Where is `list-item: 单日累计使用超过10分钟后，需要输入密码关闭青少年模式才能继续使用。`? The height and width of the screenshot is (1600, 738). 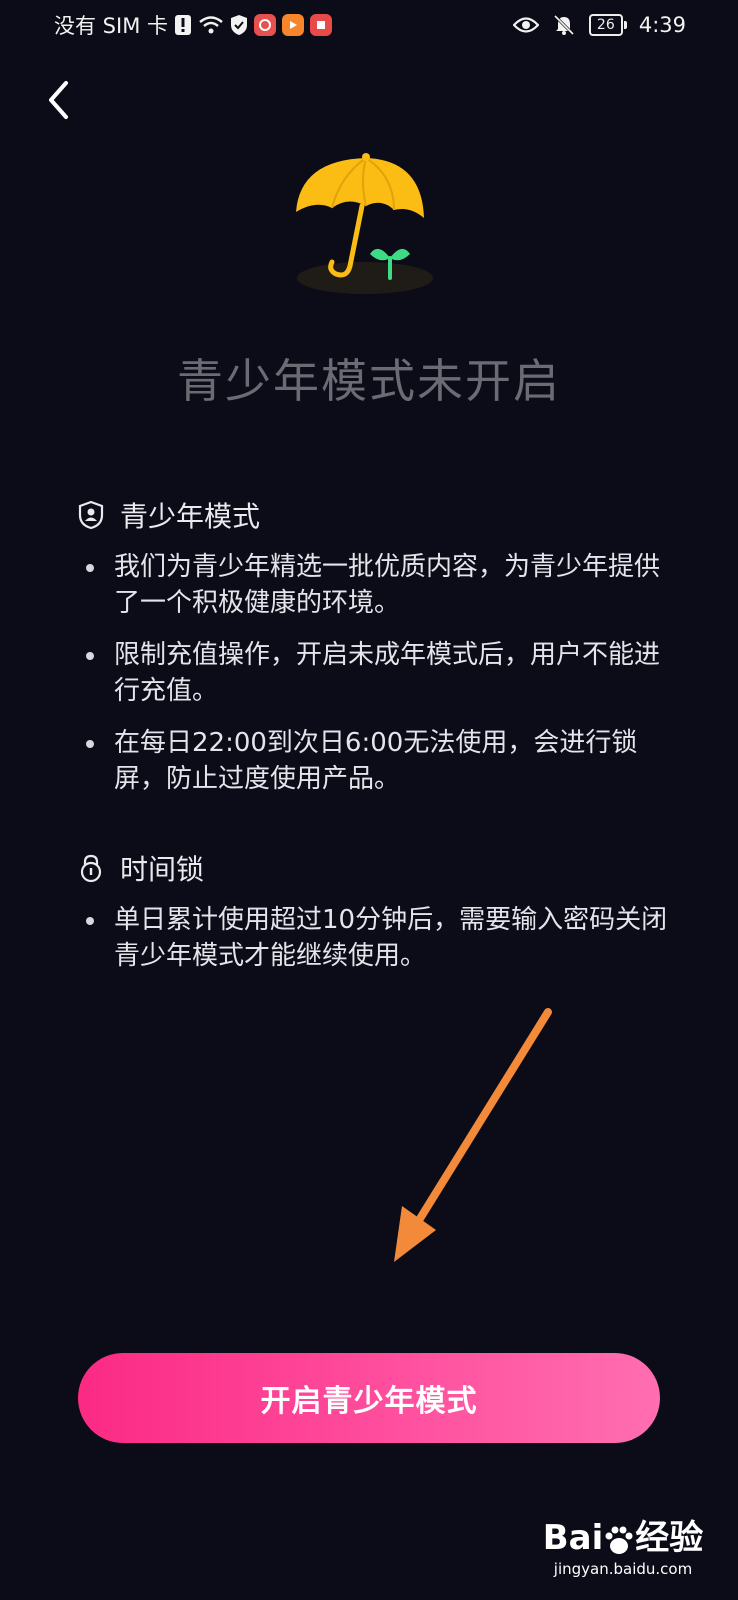 list-item: 单日累计使用超过10分钟后，需要输入密码关闭青少年模式才能继续使用。 is located at coordinates (376, 938).